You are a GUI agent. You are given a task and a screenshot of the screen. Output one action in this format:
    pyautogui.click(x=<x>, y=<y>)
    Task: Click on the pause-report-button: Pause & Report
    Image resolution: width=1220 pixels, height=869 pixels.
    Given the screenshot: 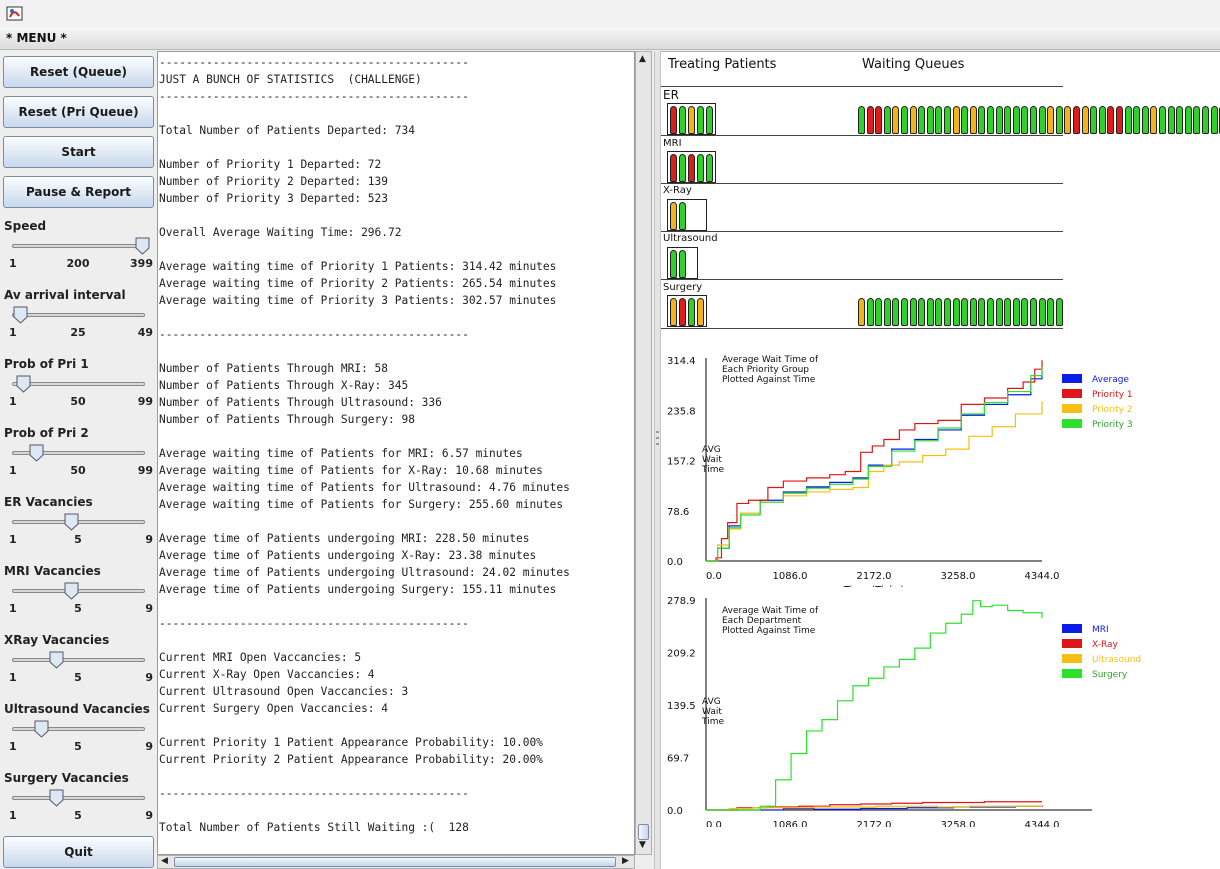 What is the action you would take?
    pyautogui.click(x=78, y=192)
    